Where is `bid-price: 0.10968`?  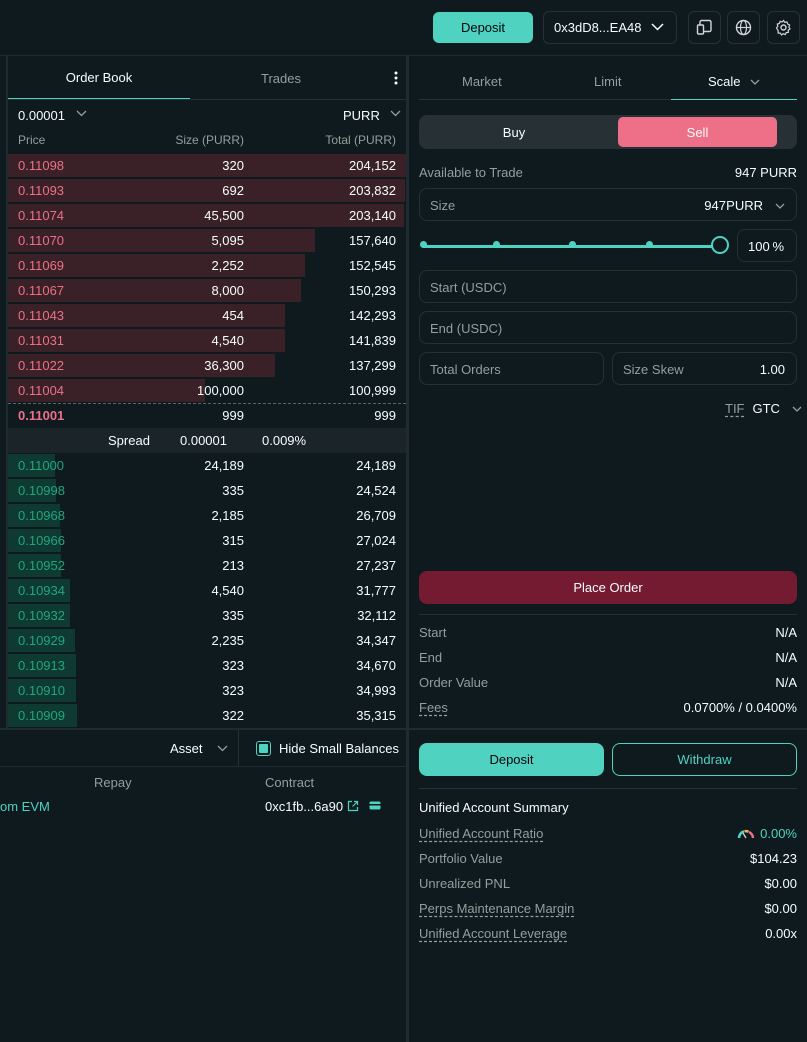 bid-price: 0.10968 is located at coordinates (41, 515).